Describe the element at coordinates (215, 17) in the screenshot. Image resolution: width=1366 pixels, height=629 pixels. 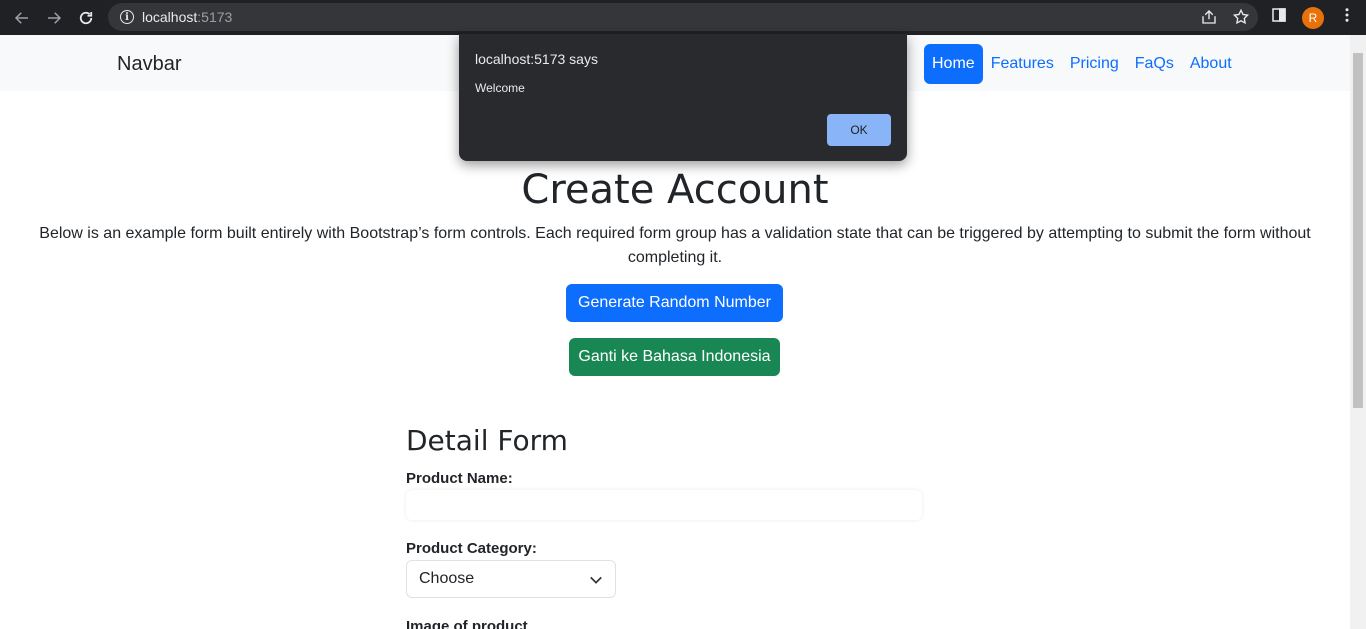
I see `url-port: :5173` at that location.